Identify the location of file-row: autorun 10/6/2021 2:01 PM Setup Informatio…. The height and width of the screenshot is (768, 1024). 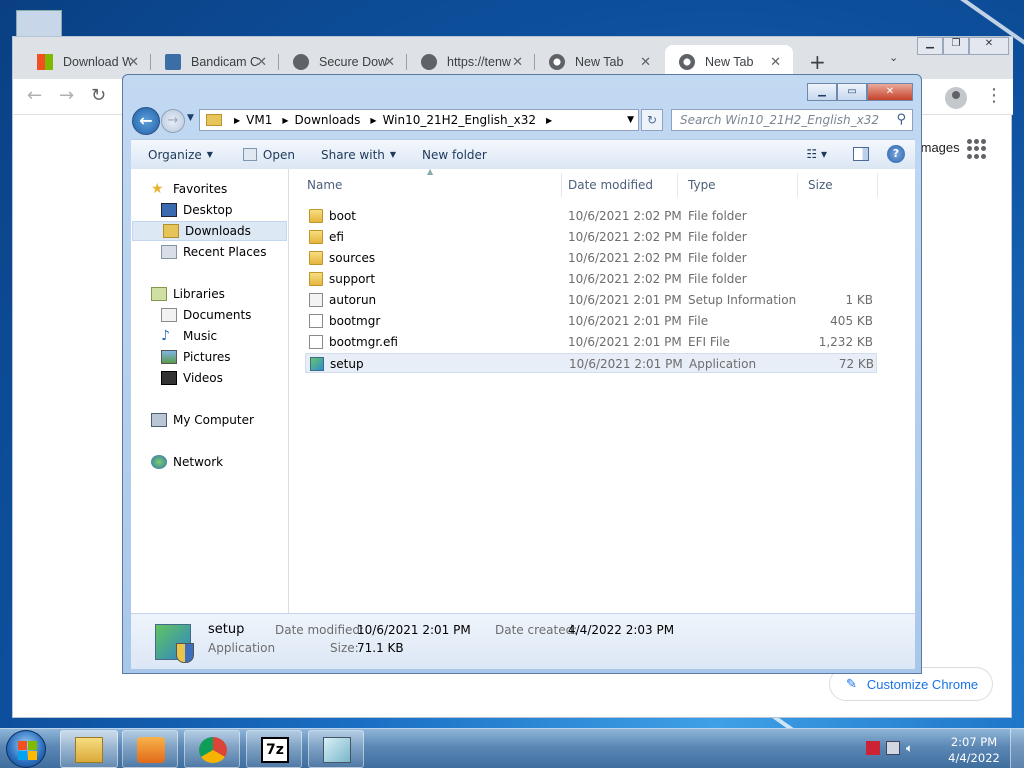
(591, 300).